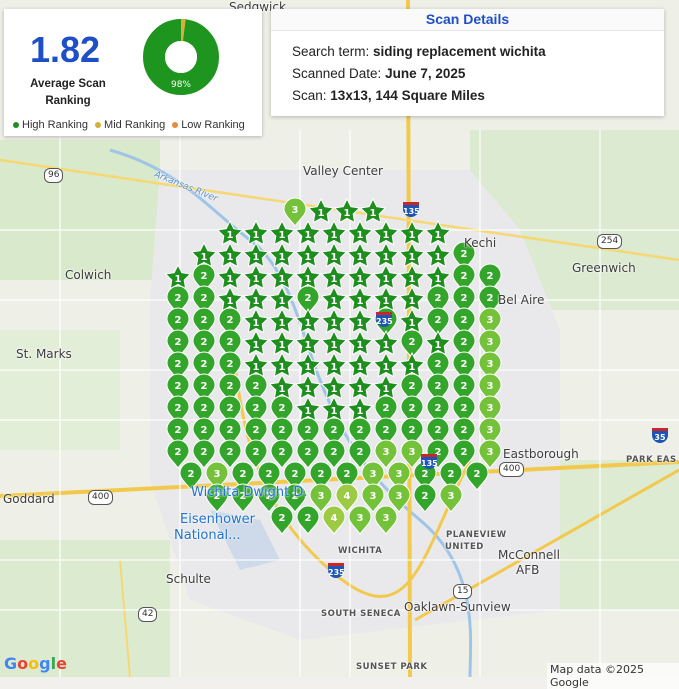 The width and height of the screenshot is (679, 689). I want to click on place-greenwich: Greenwich, so click(604, 268).